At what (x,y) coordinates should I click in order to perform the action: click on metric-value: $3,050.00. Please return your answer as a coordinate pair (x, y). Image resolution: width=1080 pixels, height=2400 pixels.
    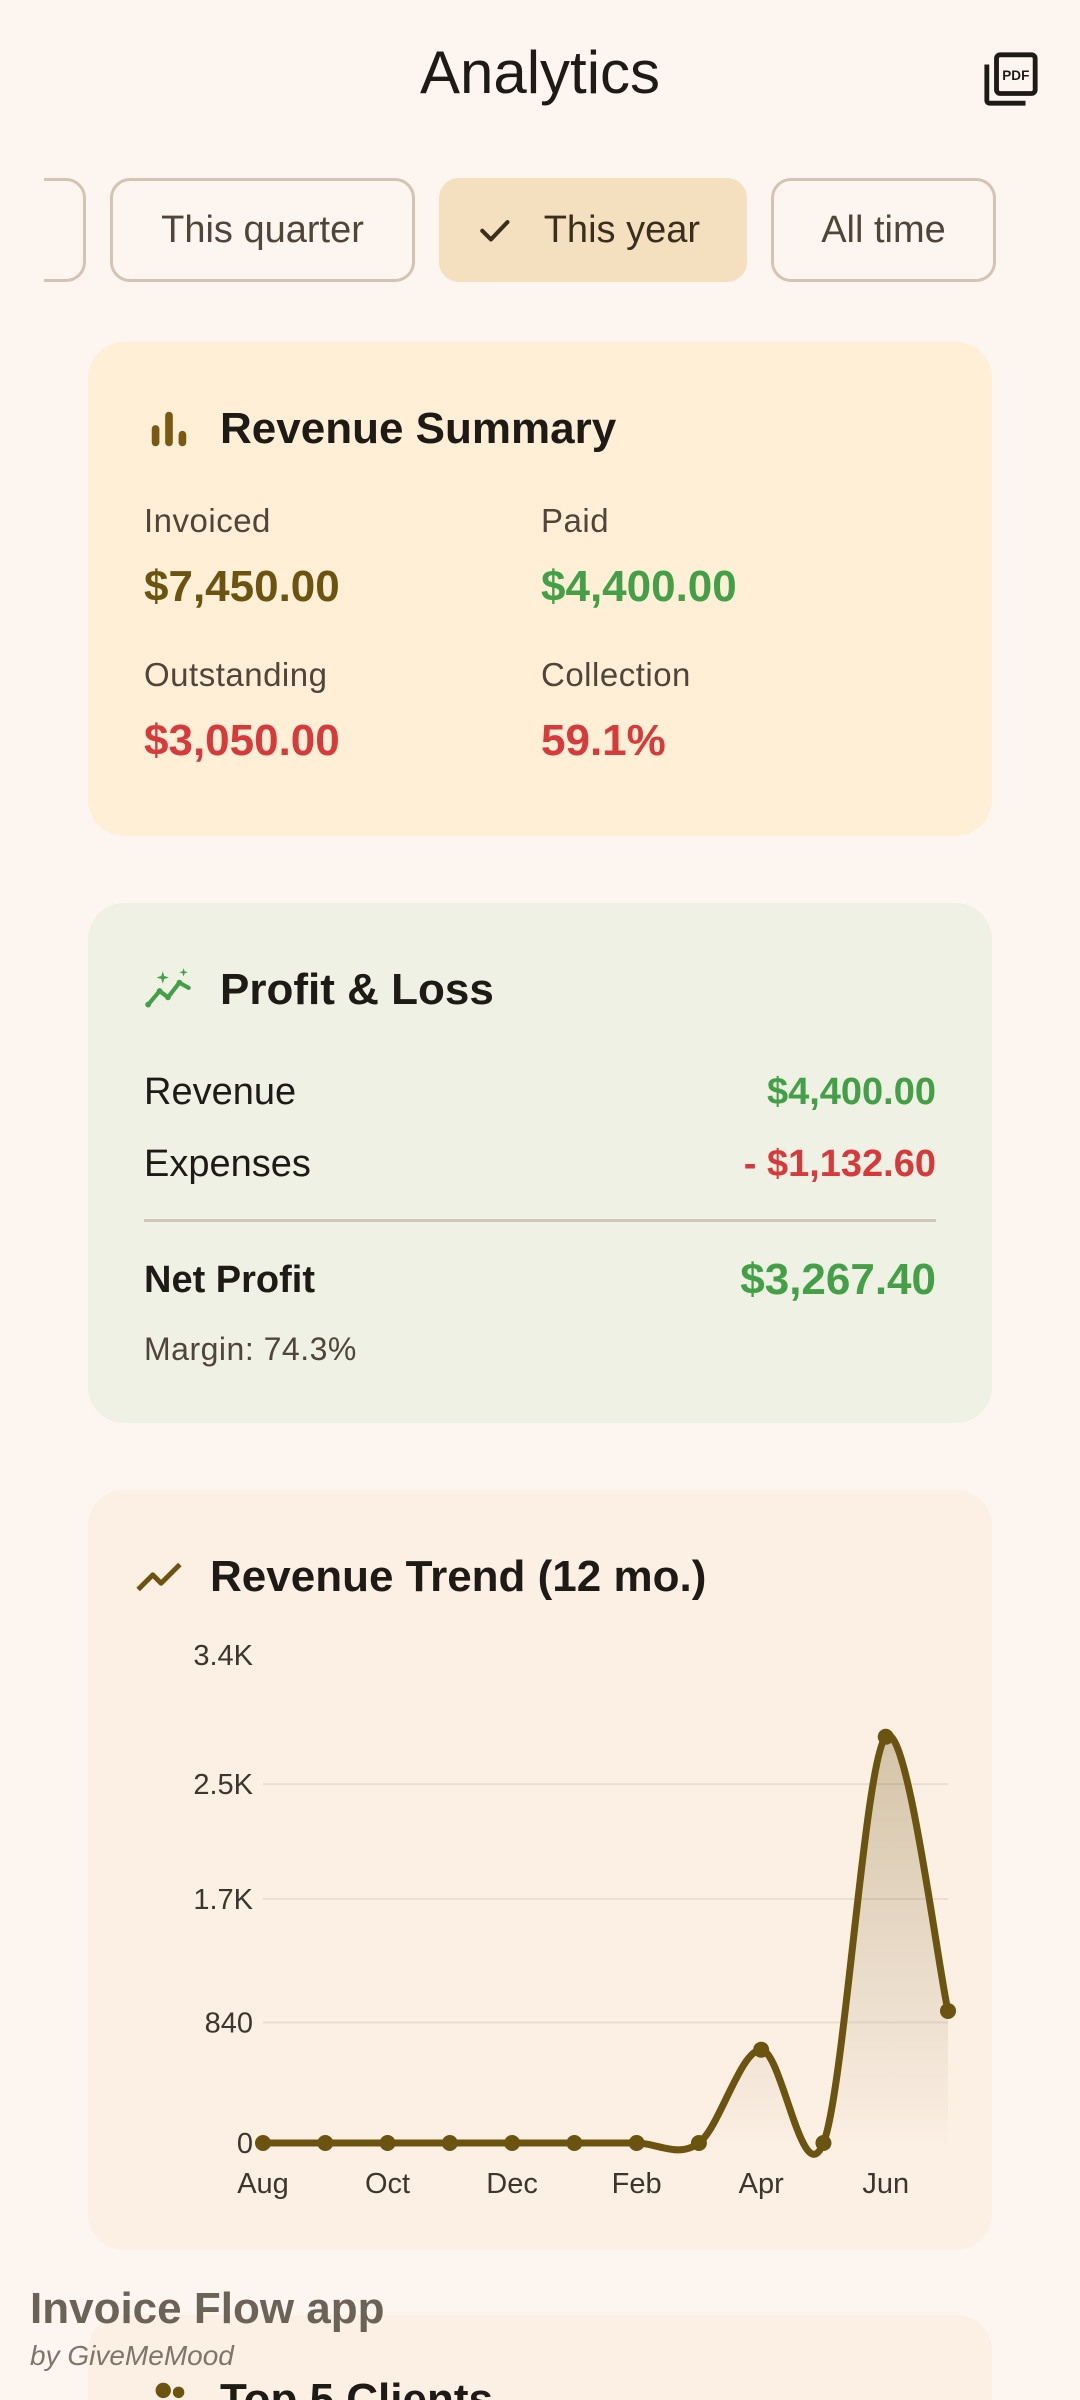
    Looking at the image, I should click on (242, 740).